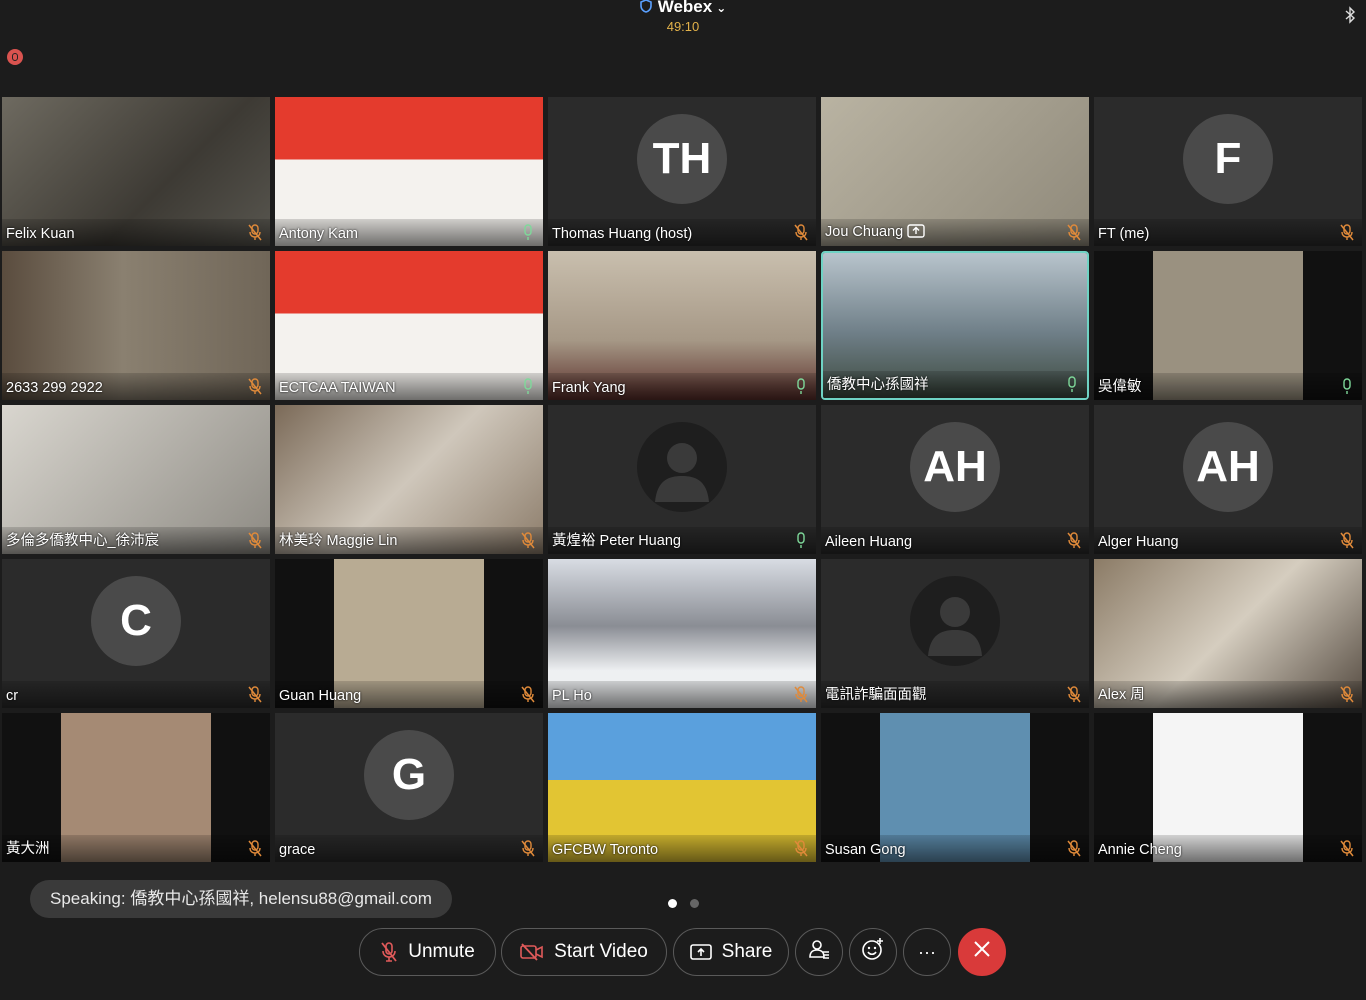 Image resolution: width=1366 pixels, height=1000 pixels. What do you see at coordinates (916, 233) in the screenshot?
I see `sharing-icon` at bounding box center [916, 233].